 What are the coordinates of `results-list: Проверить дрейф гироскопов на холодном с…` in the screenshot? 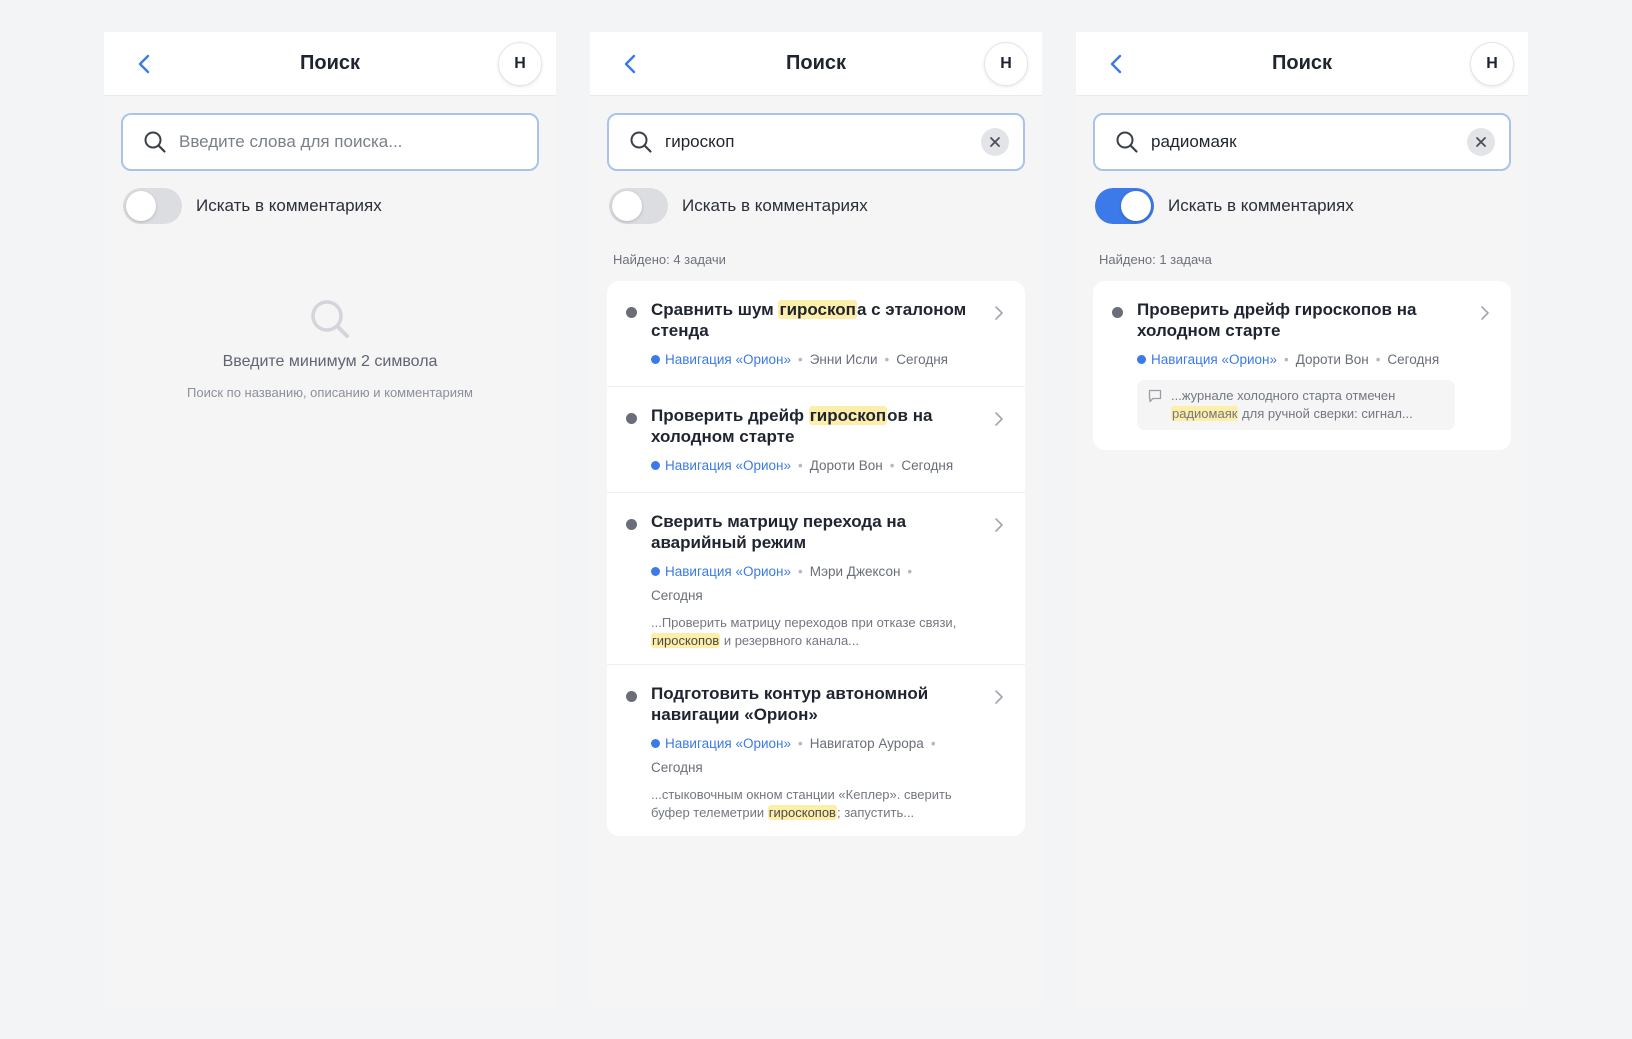 It's located at (1302, 365).